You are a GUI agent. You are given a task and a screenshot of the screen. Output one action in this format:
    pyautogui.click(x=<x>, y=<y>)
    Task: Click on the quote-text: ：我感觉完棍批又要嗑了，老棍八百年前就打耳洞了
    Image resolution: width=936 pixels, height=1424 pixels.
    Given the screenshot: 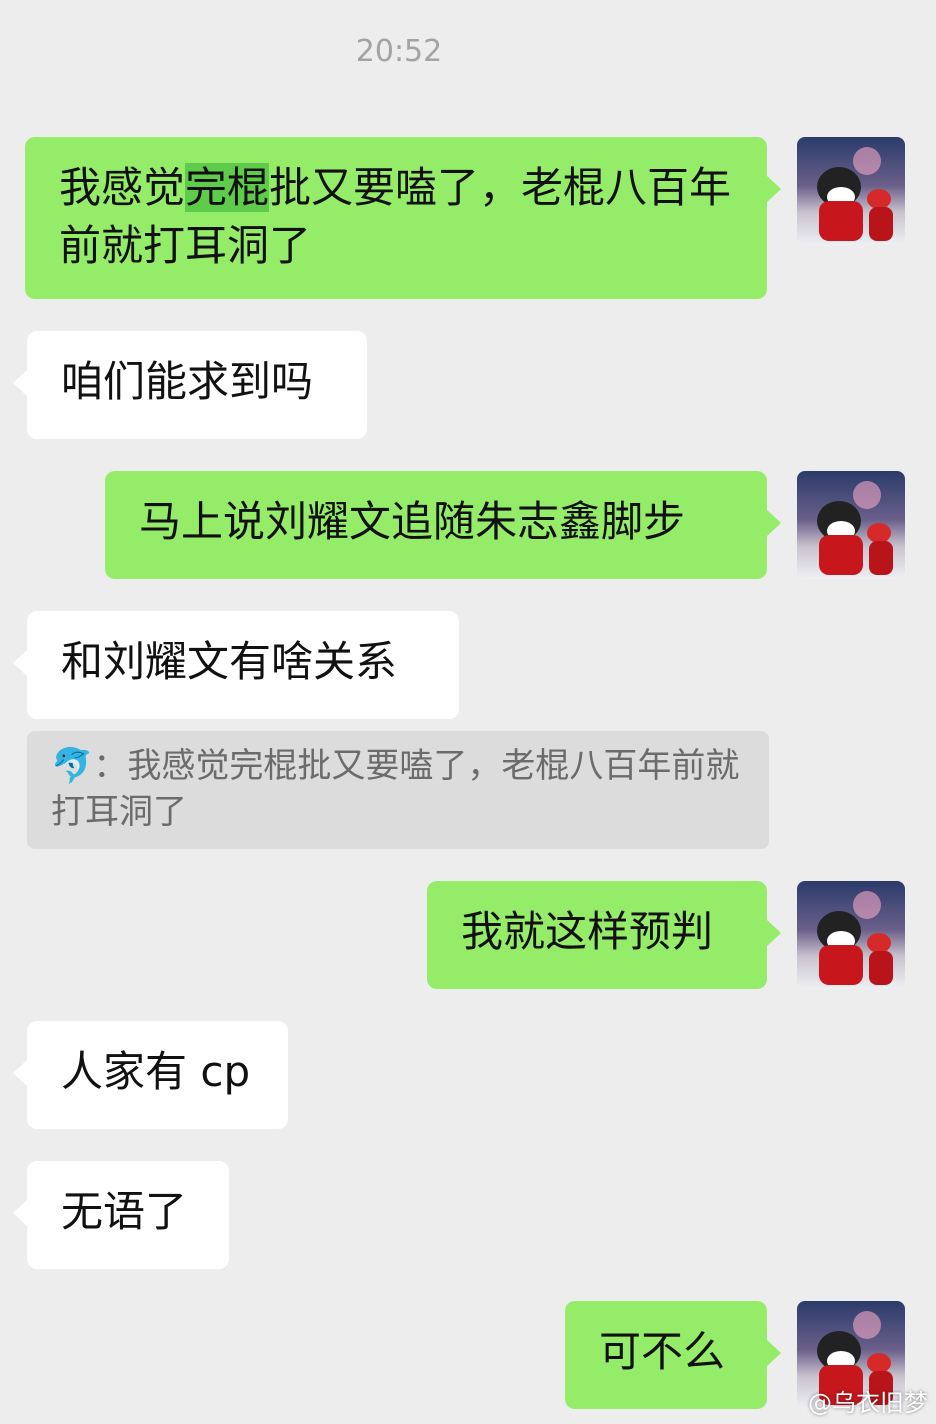 What is the action you would take?
    pyautogui.click(x=395, y=789)
    